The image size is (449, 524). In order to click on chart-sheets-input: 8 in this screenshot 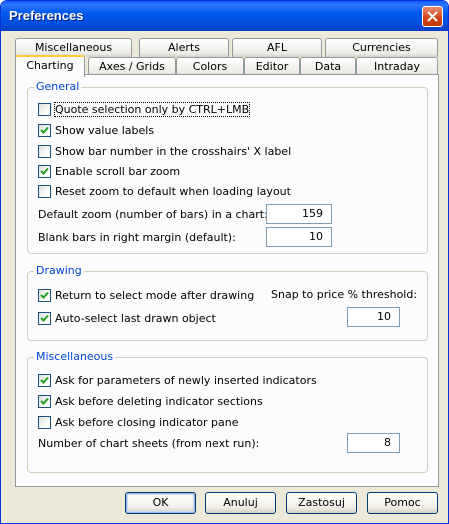, I will do `click(373, 443)`.